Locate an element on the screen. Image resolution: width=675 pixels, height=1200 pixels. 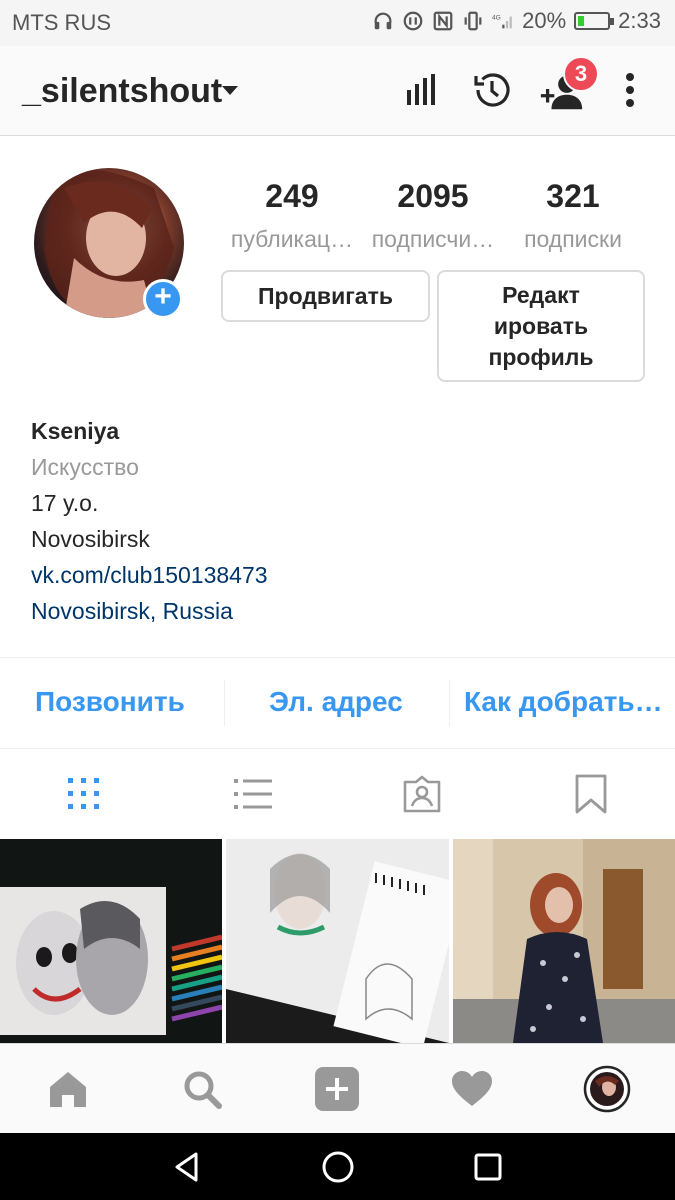
vibrate-icon is located at coordinates (473, 21).